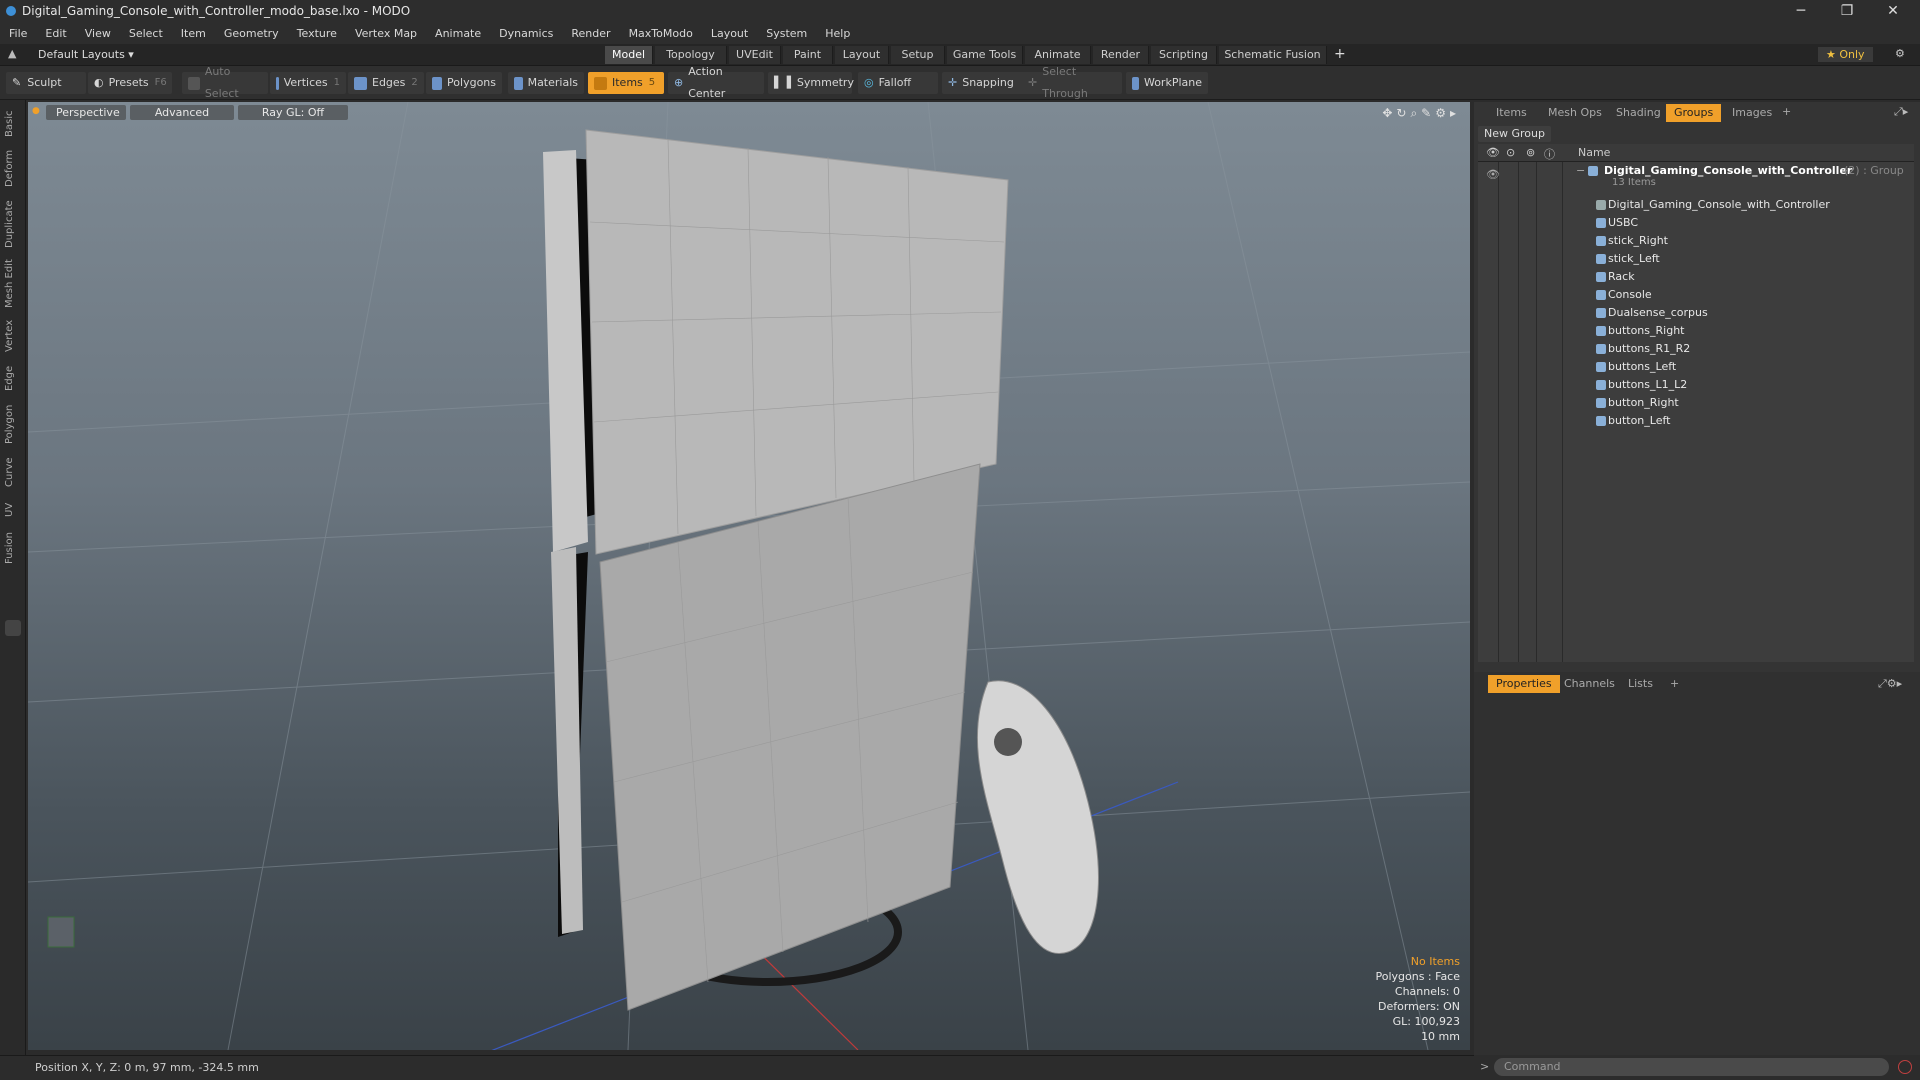 Image resolution: width=1920 pixels, height=1080 pixels. What do you see at coordinates (86, 54) in the screenshot?
I see `layout-dropdown: Default Layouts ▾` at bounding box center [86, 54].